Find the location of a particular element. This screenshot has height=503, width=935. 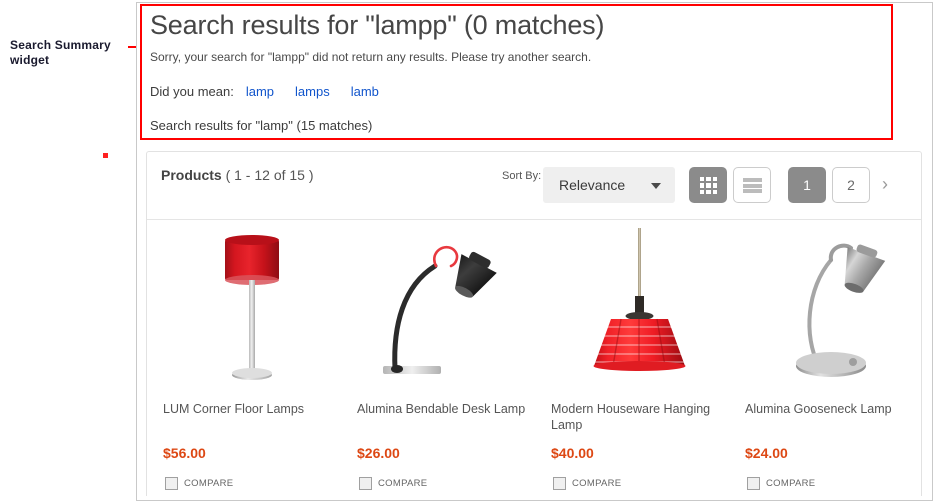

list-view-icon is located at coordinates (752, 185).